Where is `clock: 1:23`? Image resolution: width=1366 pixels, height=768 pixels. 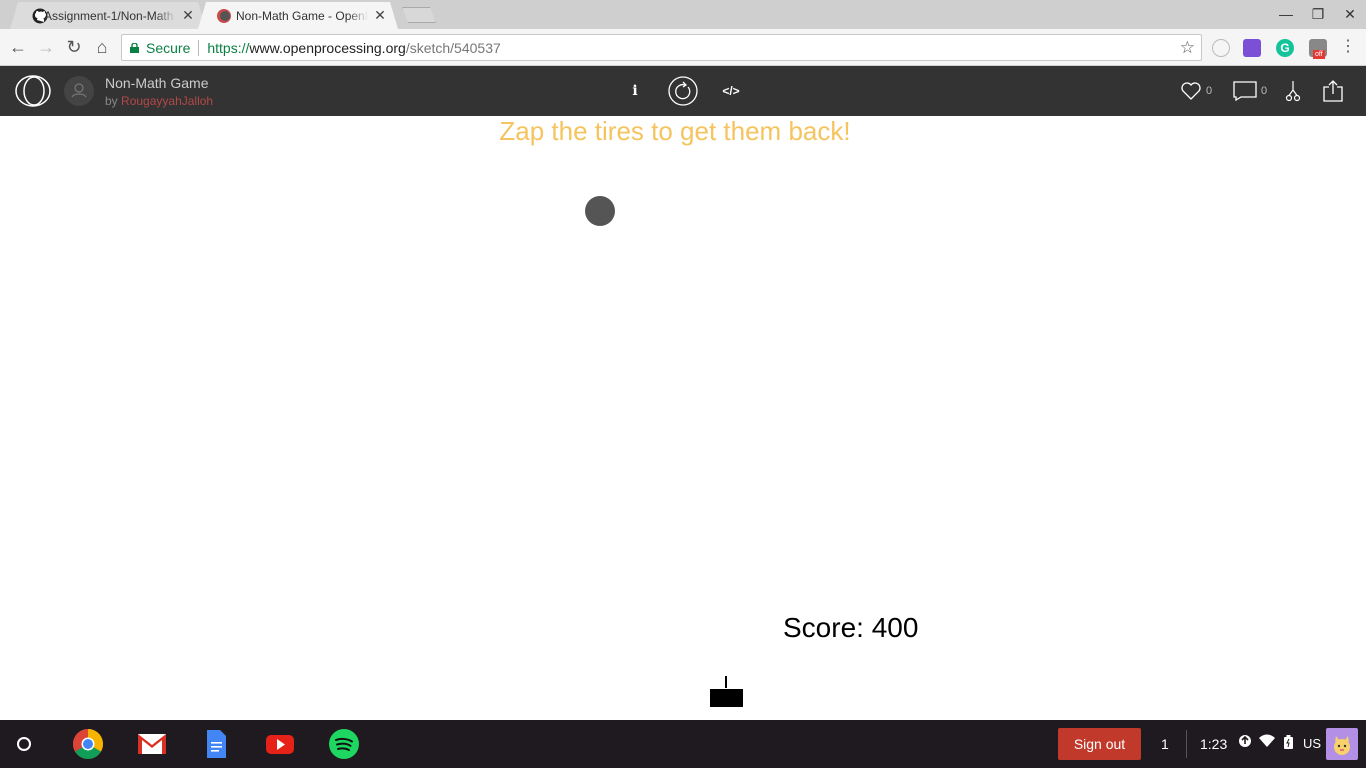
clock: 1:23 is located at coordinates (1213, 744).